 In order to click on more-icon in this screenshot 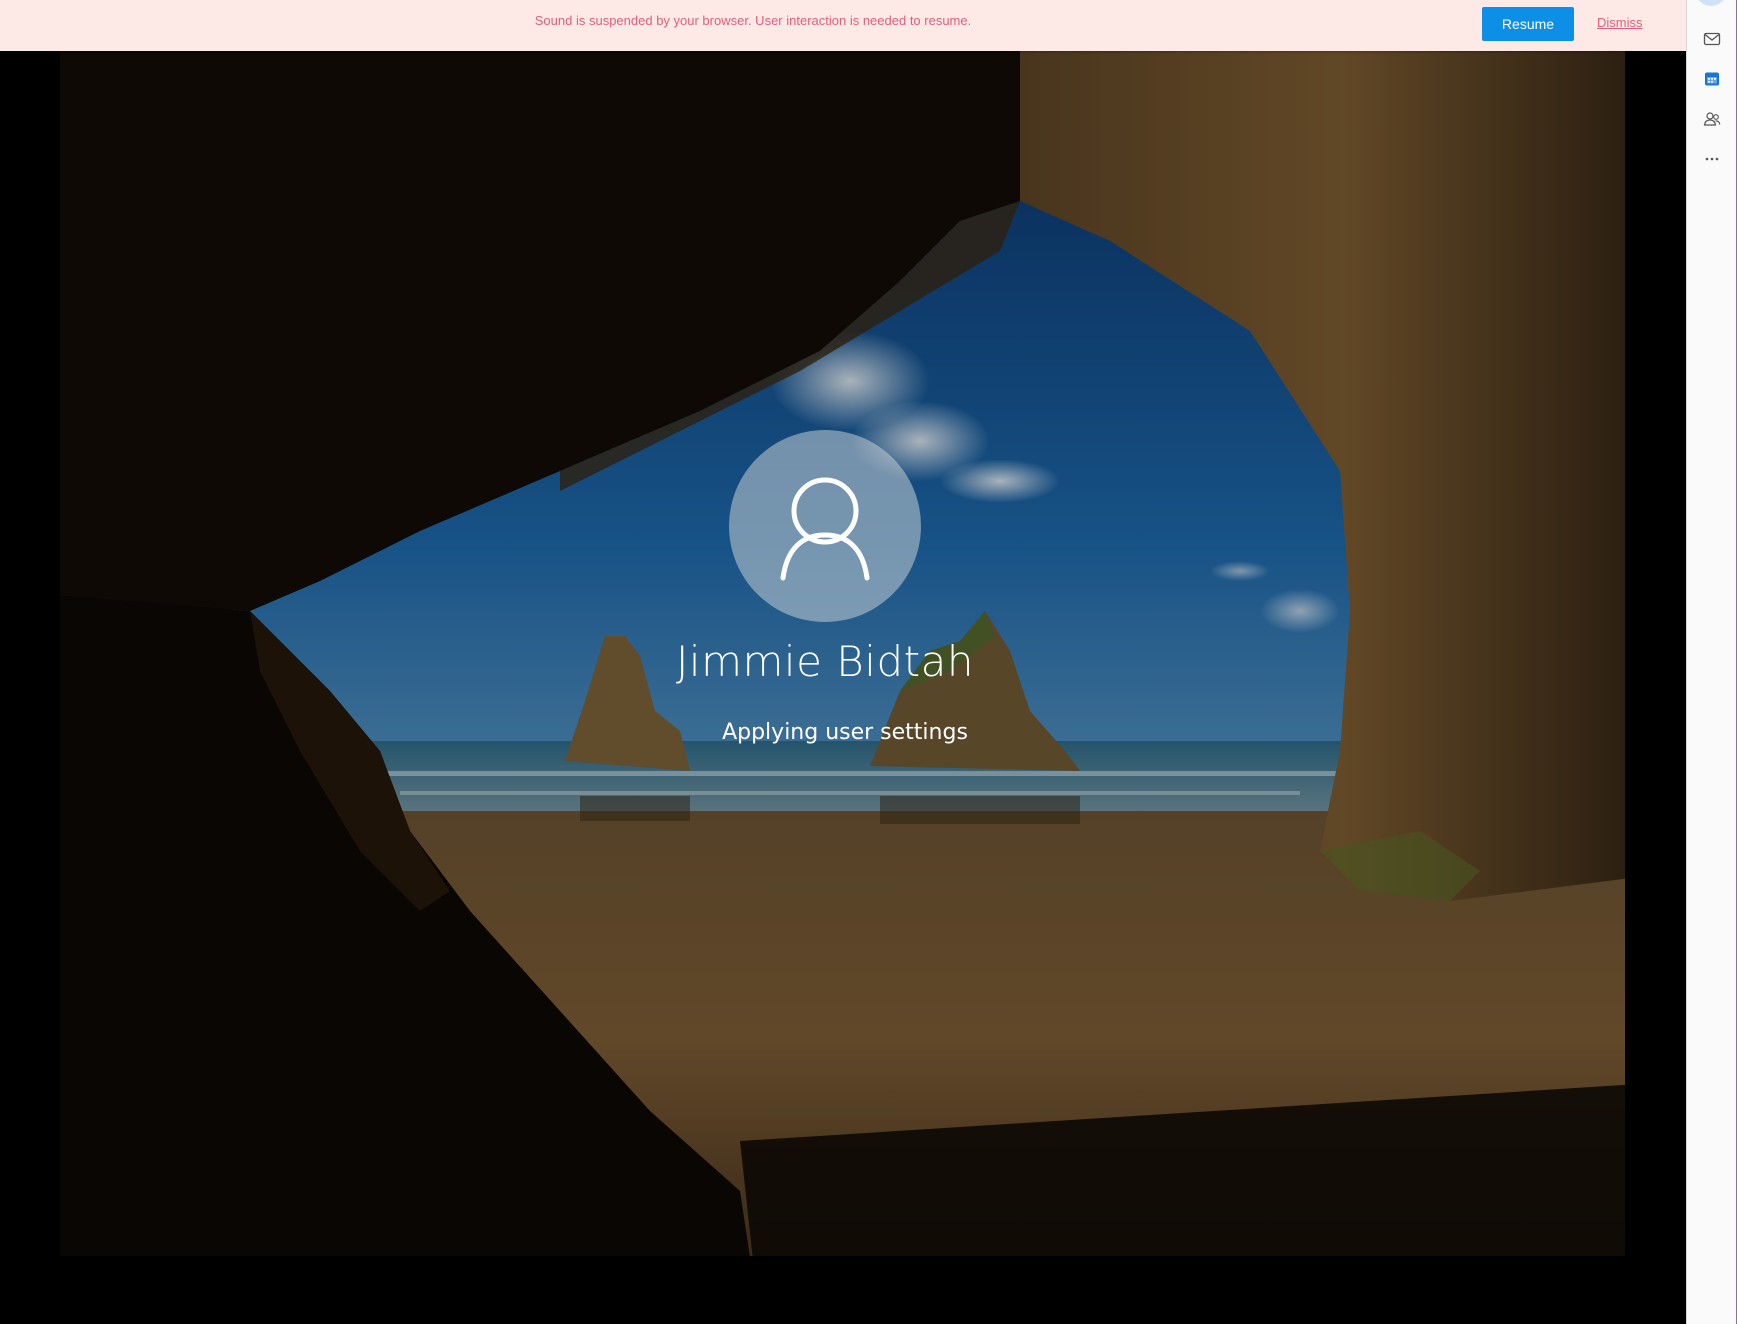, I will do `click(1712, 159)`.